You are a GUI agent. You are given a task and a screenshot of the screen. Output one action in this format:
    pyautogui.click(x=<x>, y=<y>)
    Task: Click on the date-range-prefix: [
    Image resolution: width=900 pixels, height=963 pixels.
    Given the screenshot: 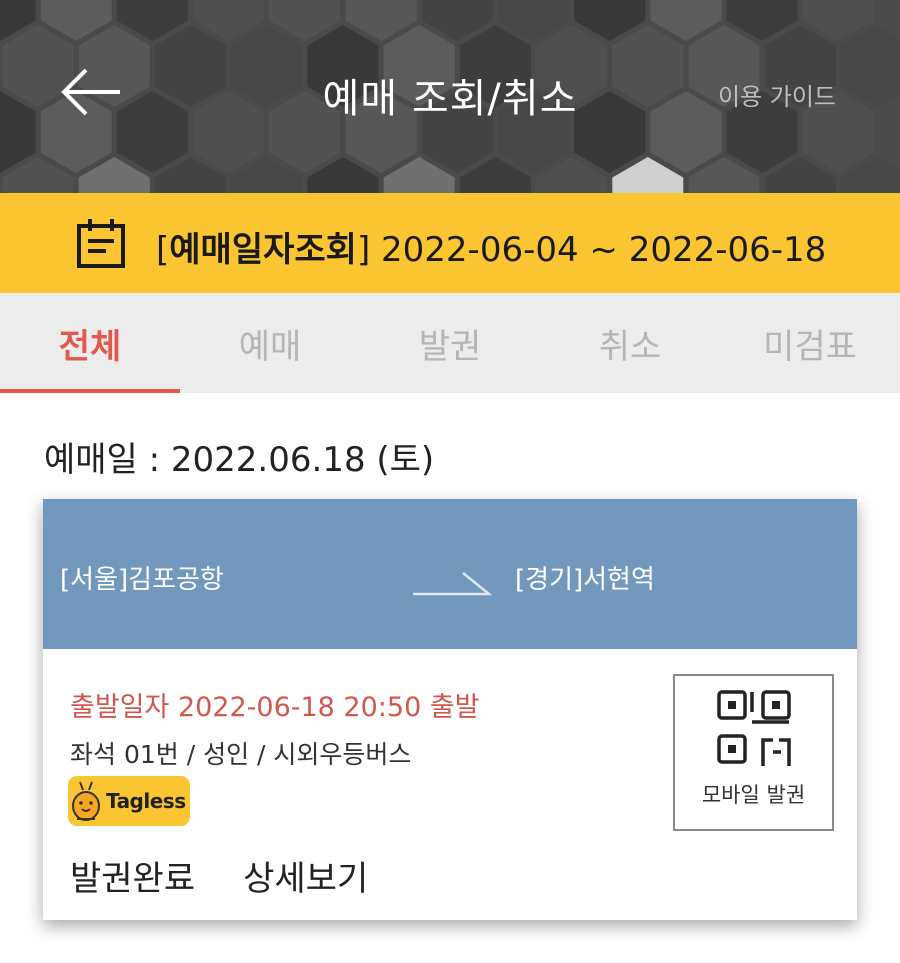 What is the action you would take?
    pyautogui.click(x=163, y=250)
    